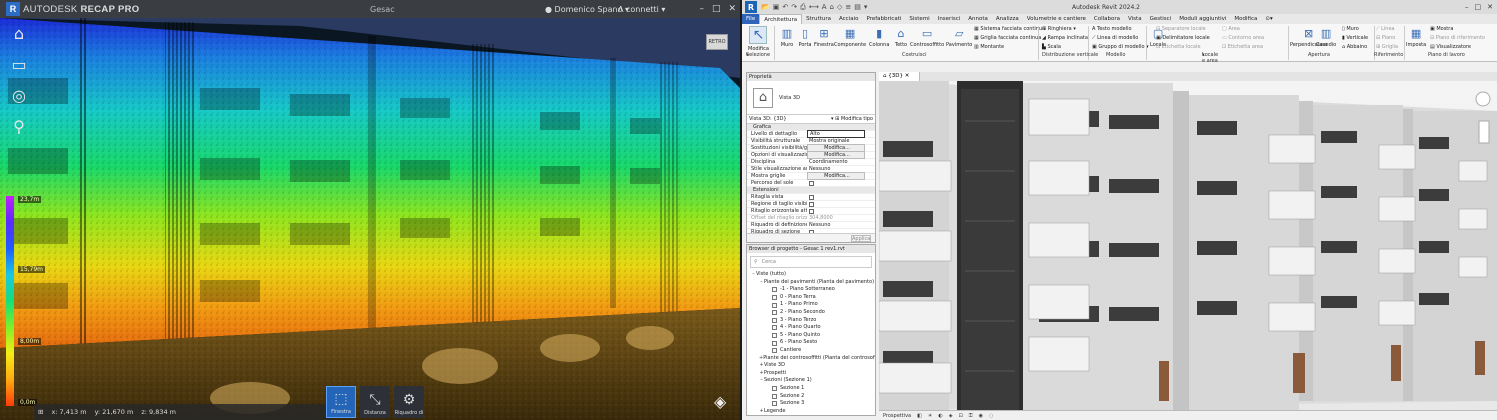 Image resolution: width=1497 pixels, height=420 pixels. Describe the element at coordinates (787, 37) in the screenshot. I see `muro-button: ▥ Muro` at that location.